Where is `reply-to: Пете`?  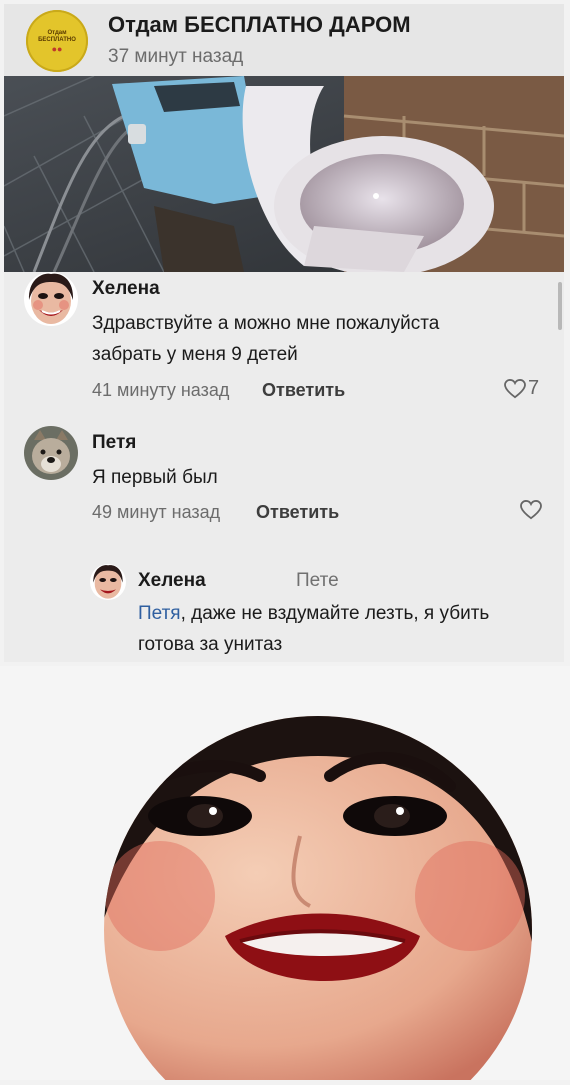 reply-to: Пете is located at coordinates (317, 581).